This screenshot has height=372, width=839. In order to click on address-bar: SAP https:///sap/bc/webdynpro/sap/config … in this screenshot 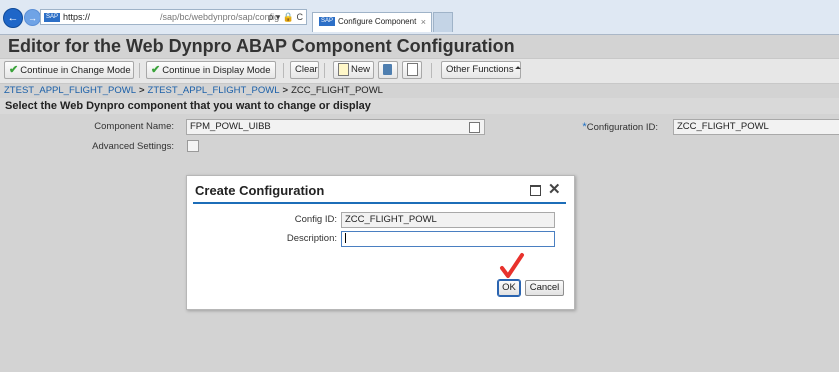, I will do `click(173, 17)`.